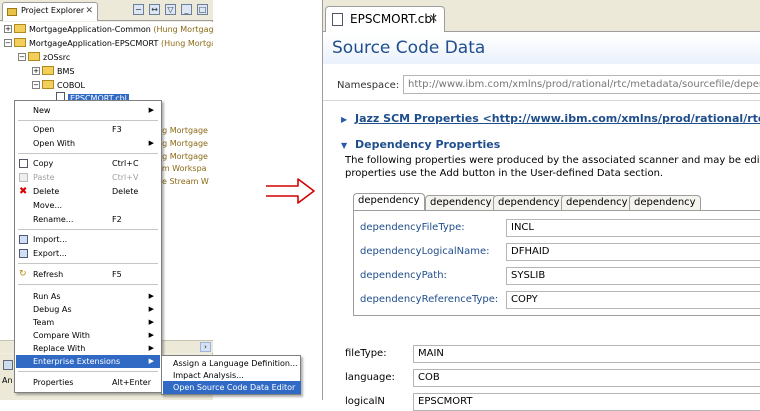  I want to click on dependency-path-label: dependencyPath:, so click(403, 275).